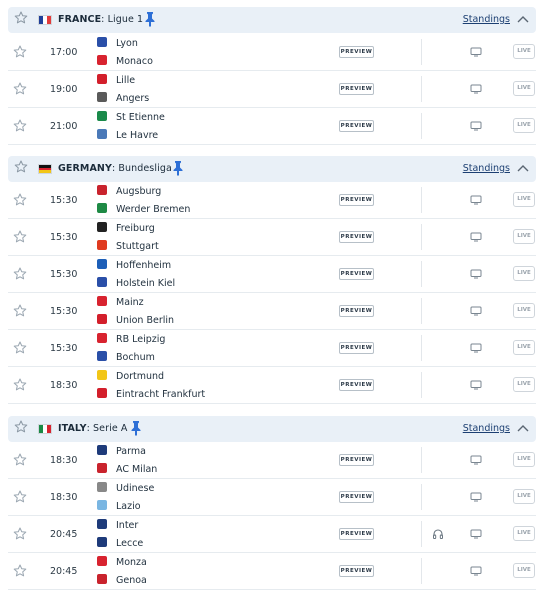 This screenshot has width=546, height=600. I want to click on home-team: St Etienne, so click(131, 118).